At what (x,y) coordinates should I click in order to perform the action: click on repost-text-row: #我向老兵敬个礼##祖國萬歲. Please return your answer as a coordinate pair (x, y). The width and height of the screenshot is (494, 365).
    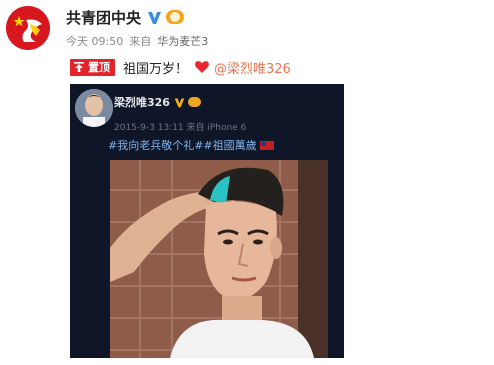
    Looking at the image, I should click on (191, 145).